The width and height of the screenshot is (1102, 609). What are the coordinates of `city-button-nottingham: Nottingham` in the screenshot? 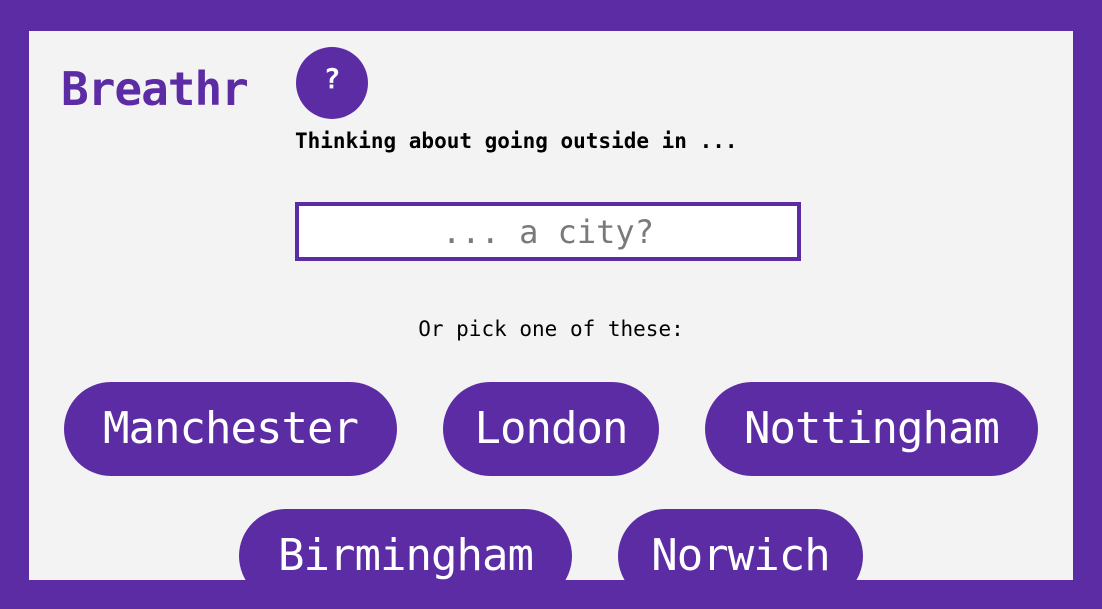 It's located at (871, 429).